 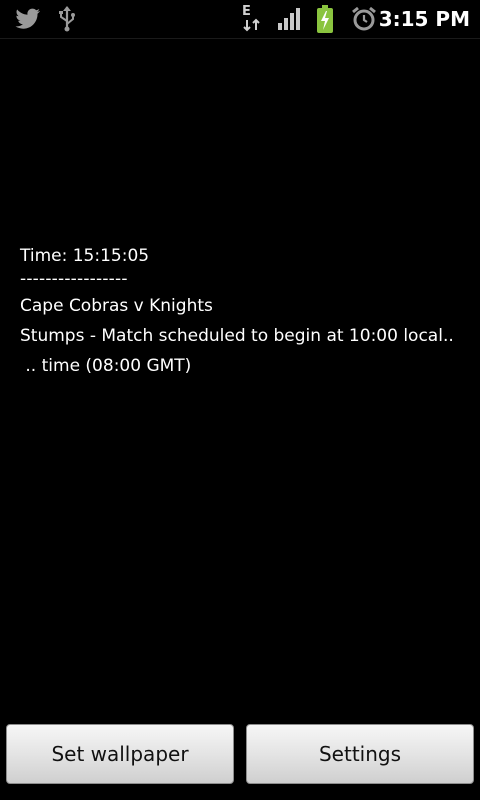 I want to click on settings-button: Settings, so click(x=360, y=754).